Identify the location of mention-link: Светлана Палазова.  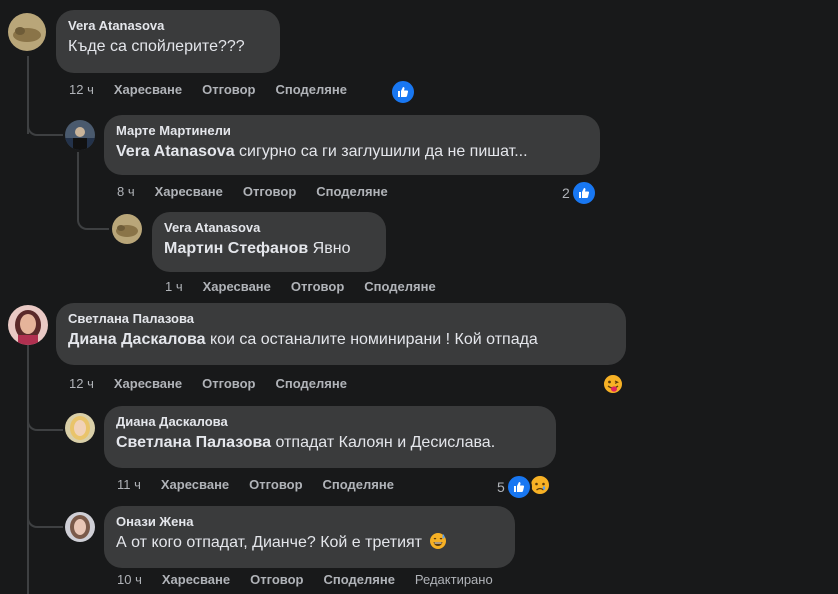
(193, 442).